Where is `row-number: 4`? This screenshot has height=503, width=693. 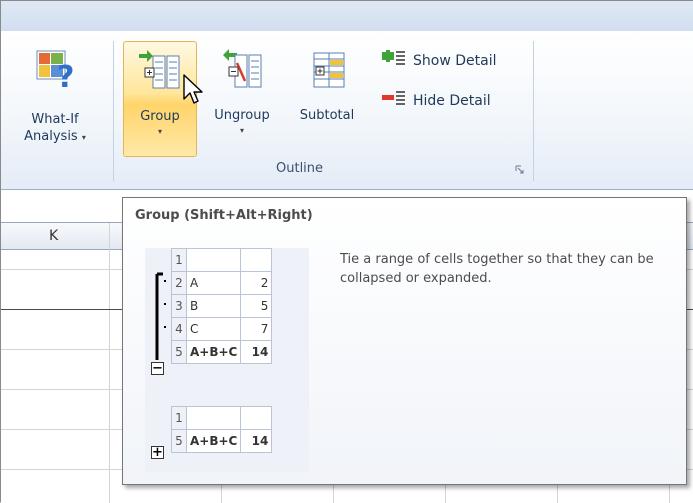 row-number: 4 is located at coordinates (179, 329).